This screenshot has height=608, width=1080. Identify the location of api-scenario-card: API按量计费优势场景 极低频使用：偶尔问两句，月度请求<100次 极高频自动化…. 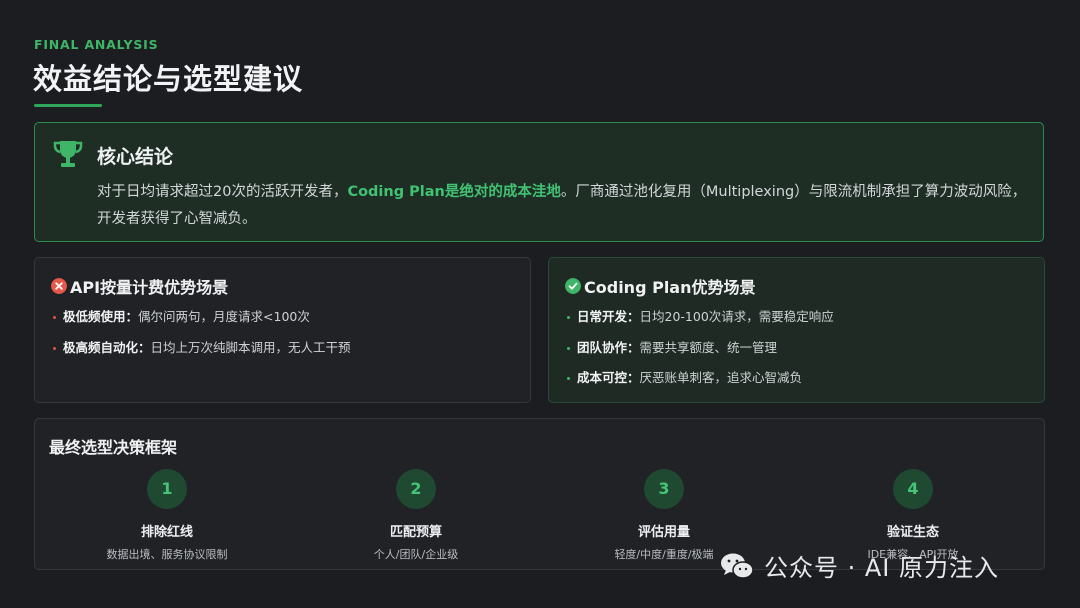
(282, 330).